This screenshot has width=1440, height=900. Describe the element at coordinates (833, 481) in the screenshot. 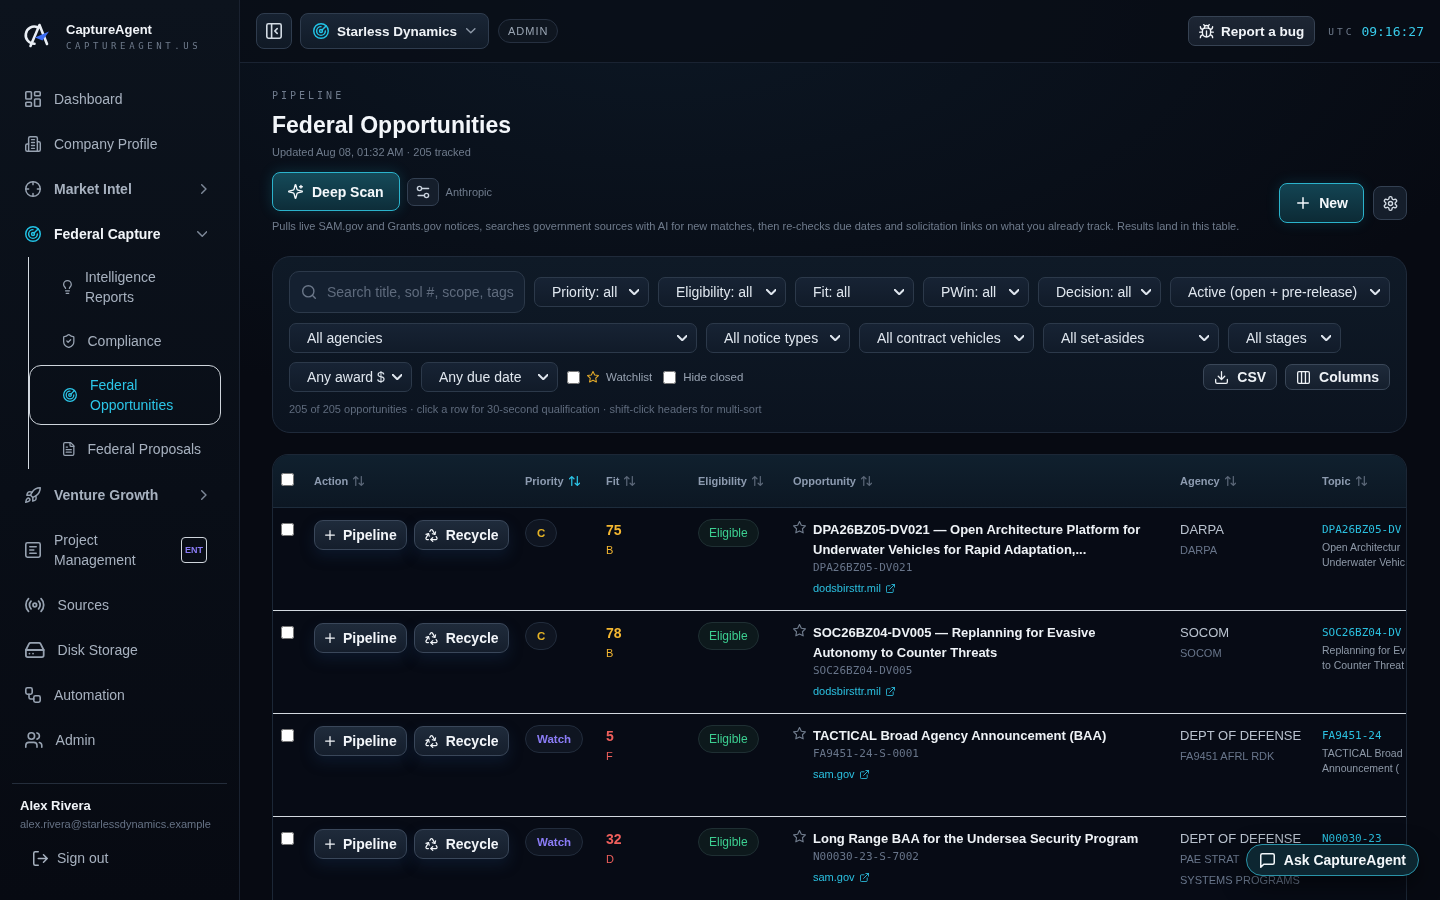

I see `column-header: Opportunity` at that location.